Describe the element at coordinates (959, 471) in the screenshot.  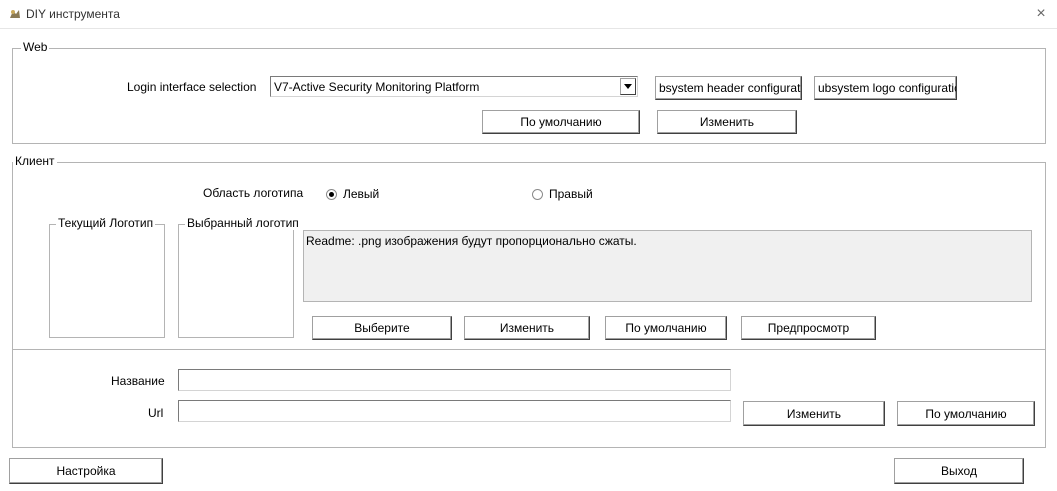
I see `exit-button: Выход` at that location.